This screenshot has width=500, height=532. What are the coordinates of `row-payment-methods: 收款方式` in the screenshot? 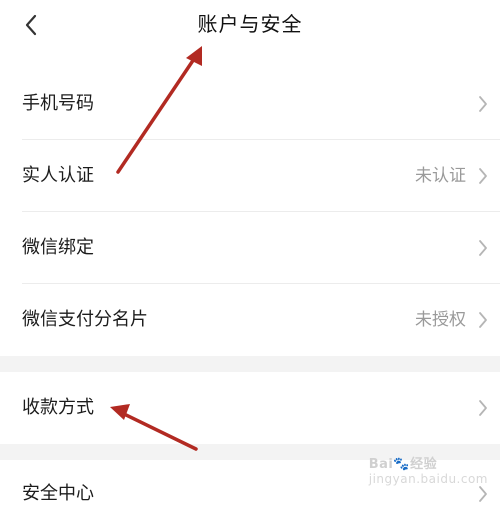 It's located at (250, 408).